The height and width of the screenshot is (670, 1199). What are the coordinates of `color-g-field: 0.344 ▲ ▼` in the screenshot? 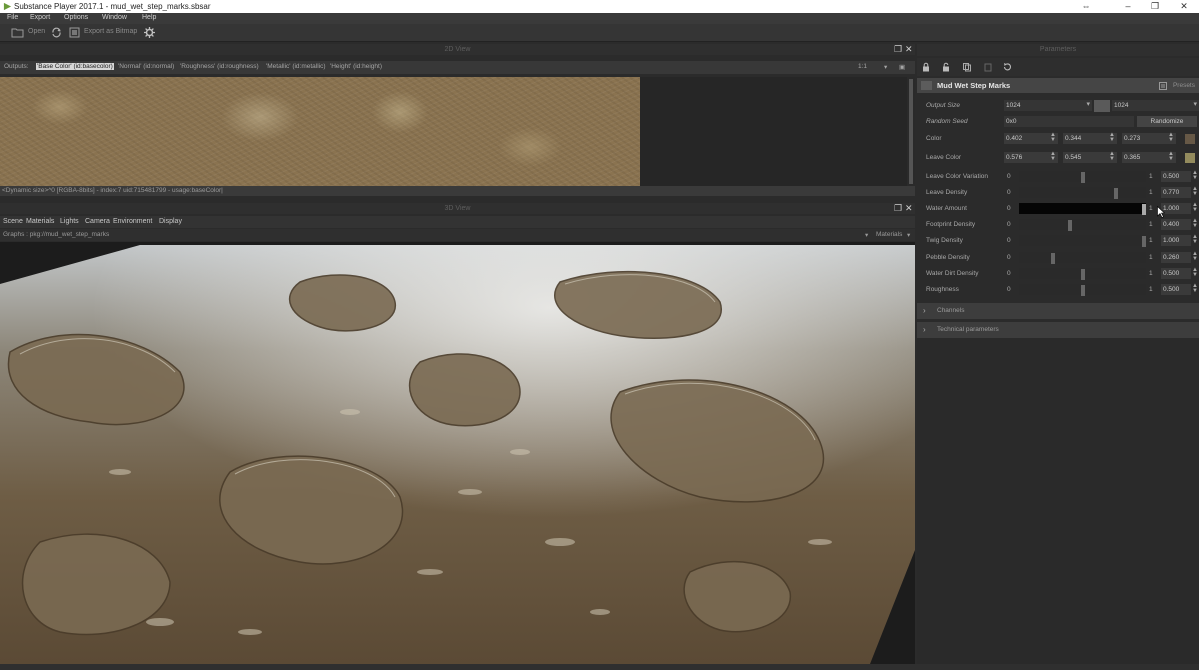 It's located at (1090, 138).